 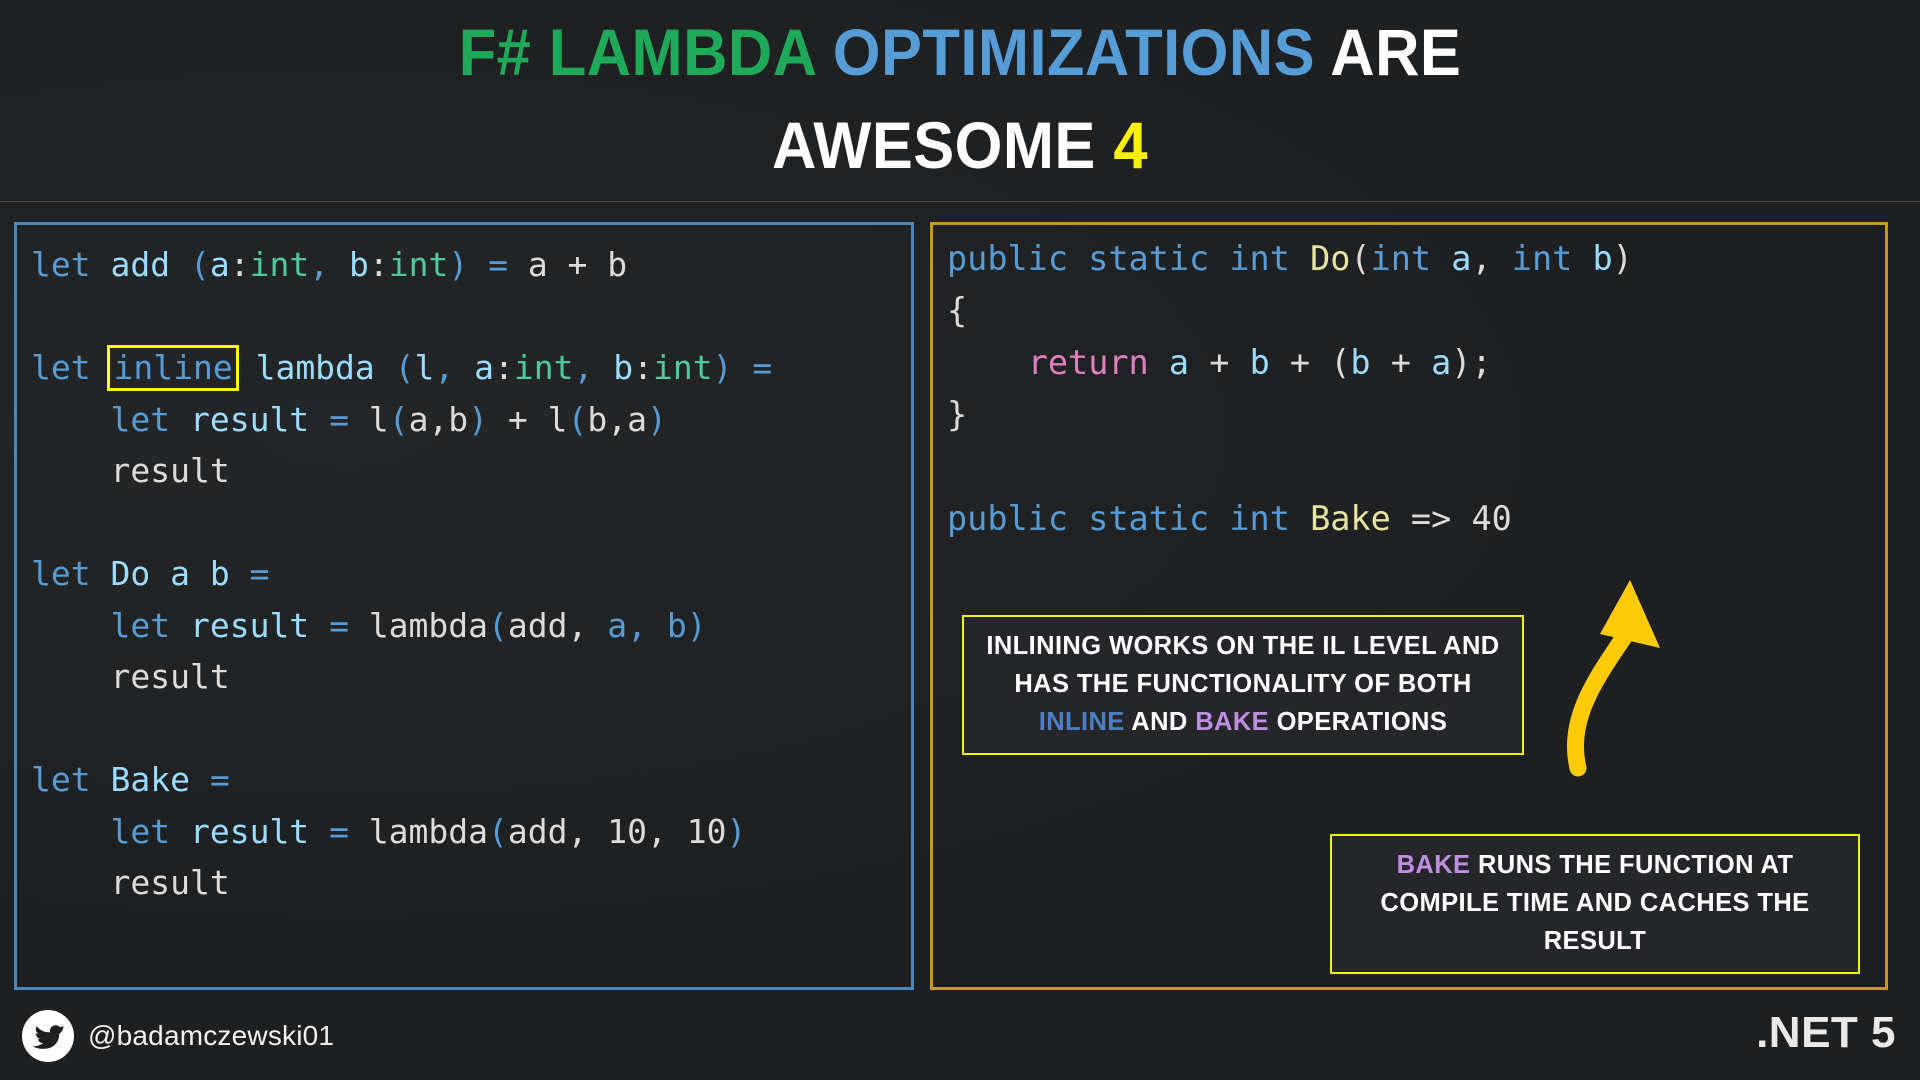 What do you see at coordinates (960, 201) in the screenshot?
I see `header-divider` at bounding box center [960, 201].